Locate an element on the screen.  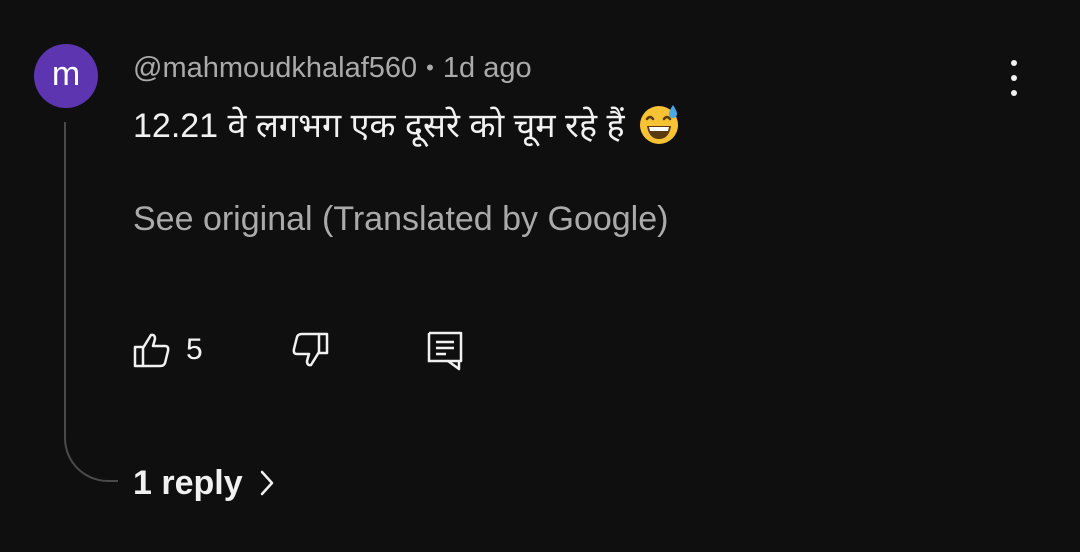
comment-time: 1d ago is located at coordinates (487, 67).